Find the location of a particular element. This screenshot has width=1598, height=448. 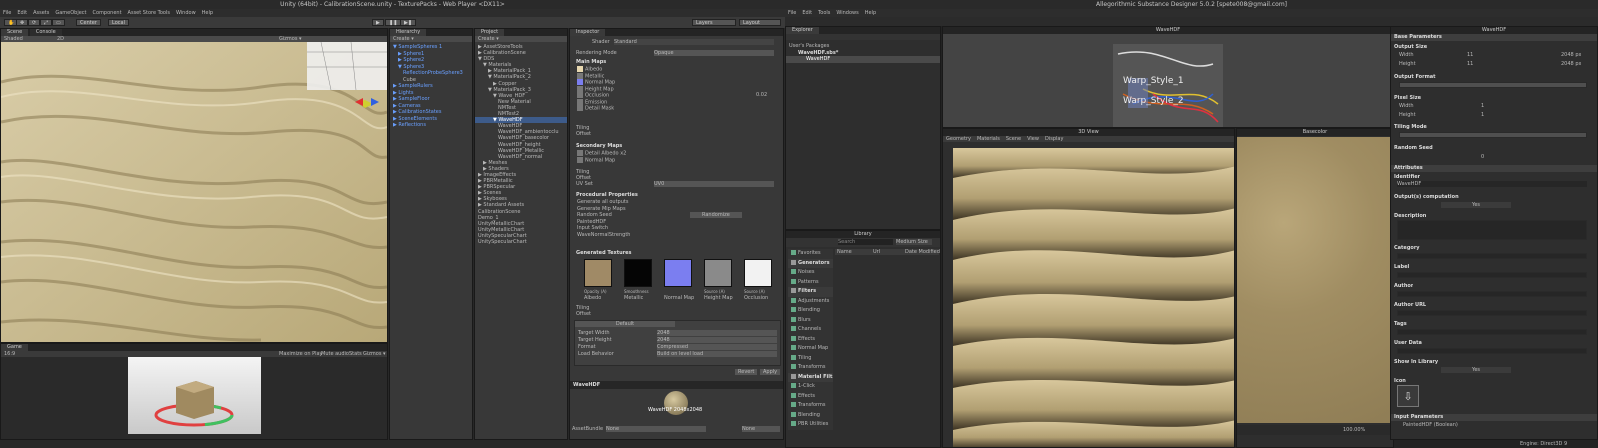

procedural-row: WaveNormalStrength is located at coordinates (677, 235).